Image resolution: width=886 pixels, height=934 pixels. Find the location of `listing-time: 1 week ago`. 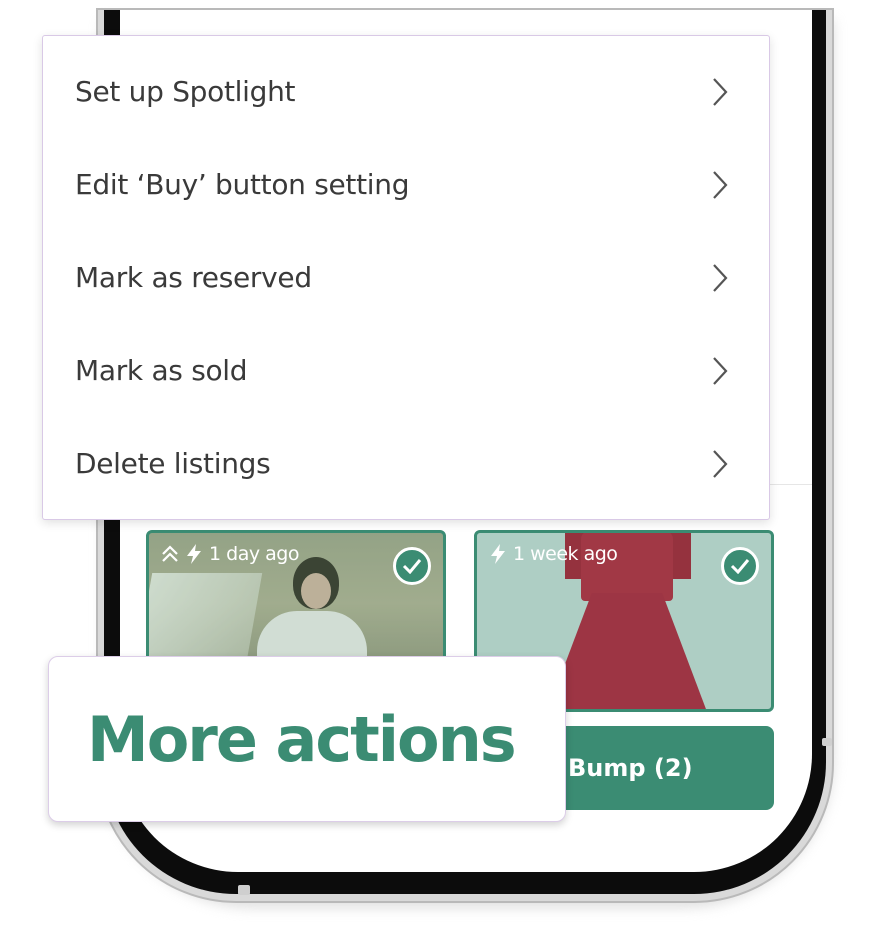

listing-time: 1 week ago is located at coordinates (565, 554).